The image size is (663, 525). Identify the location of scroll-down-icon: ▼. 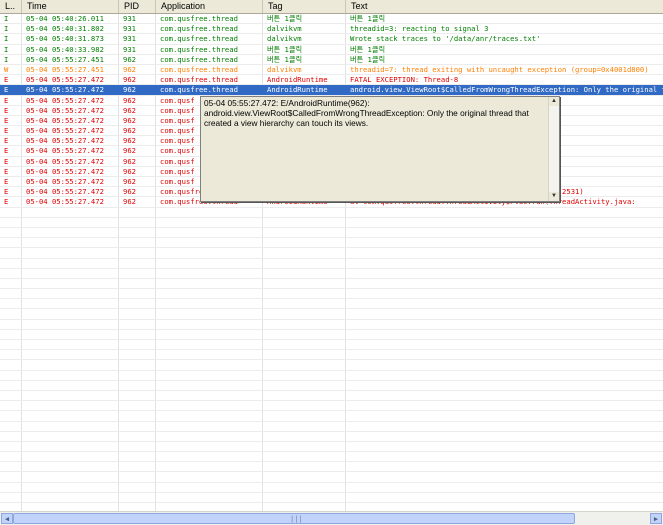
(554, 196).